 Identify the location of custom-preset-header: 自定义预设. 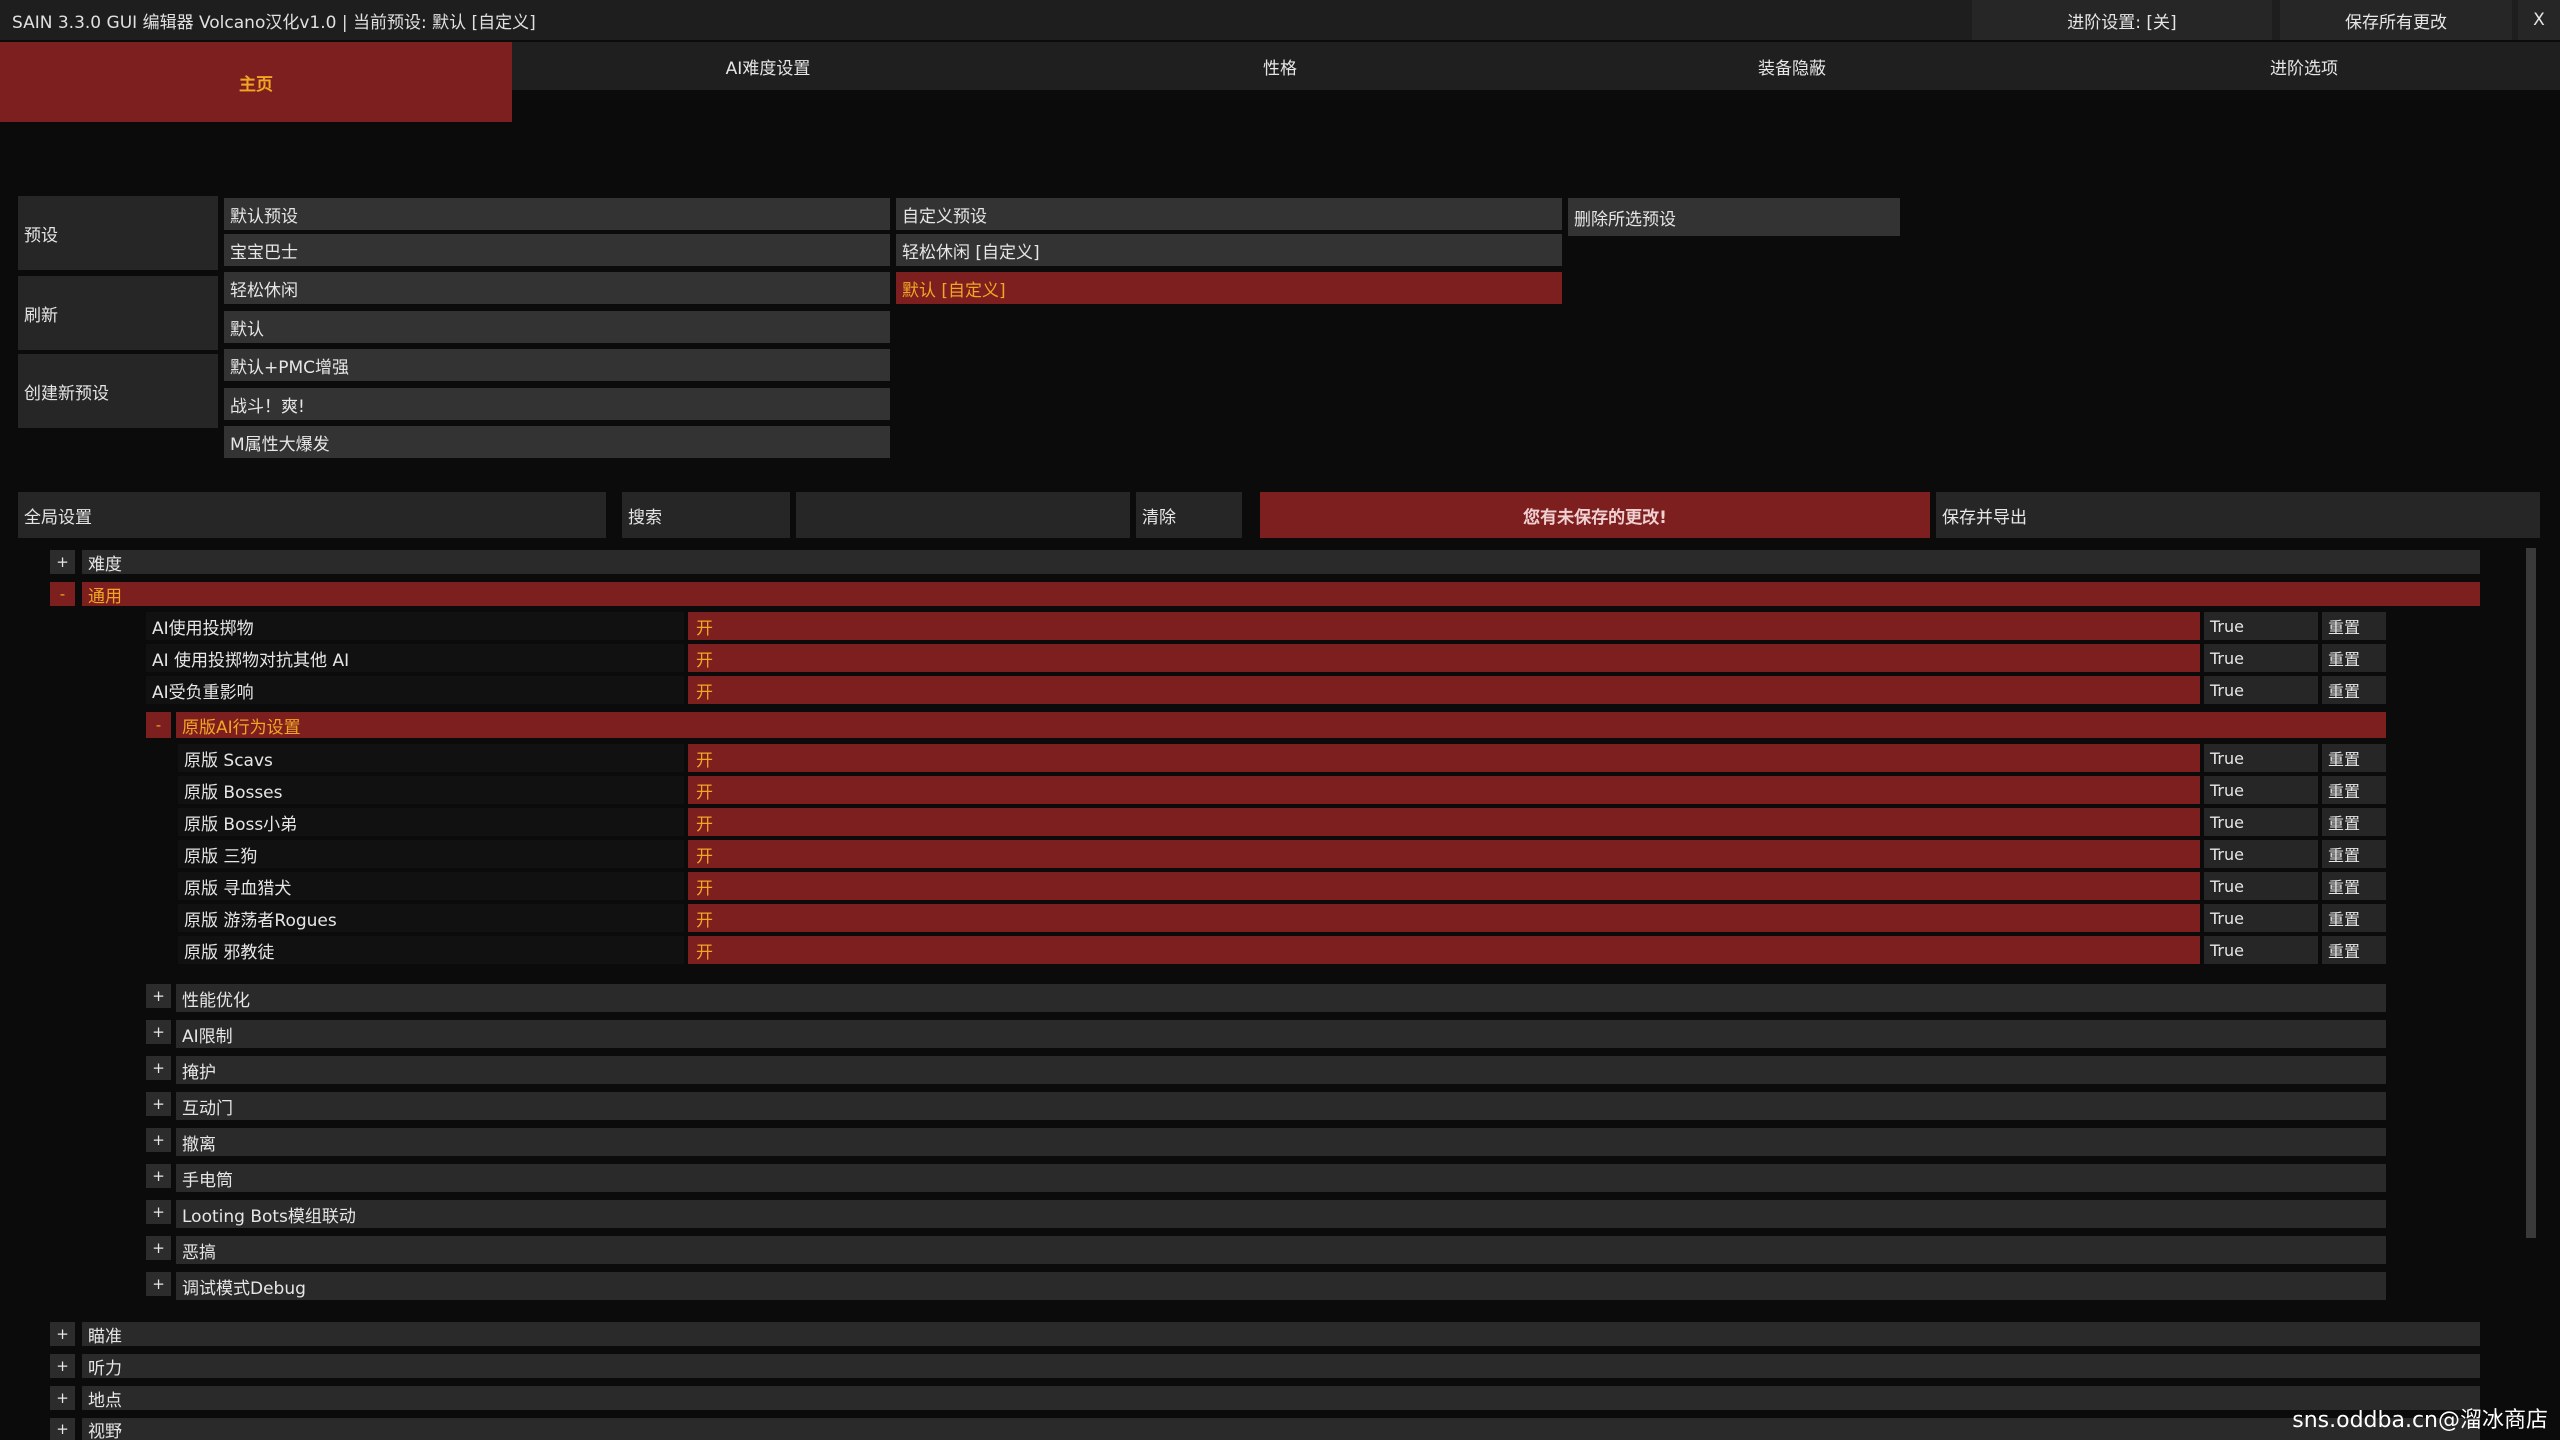
(1229, 214).